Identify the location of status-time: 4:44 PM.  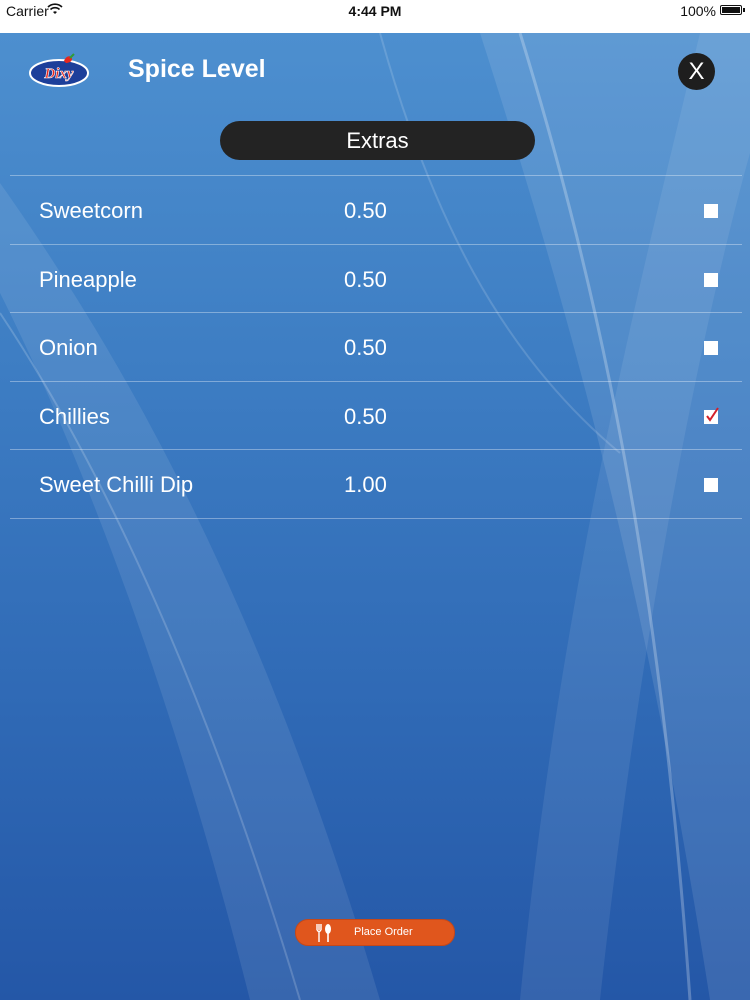
(375, 11).